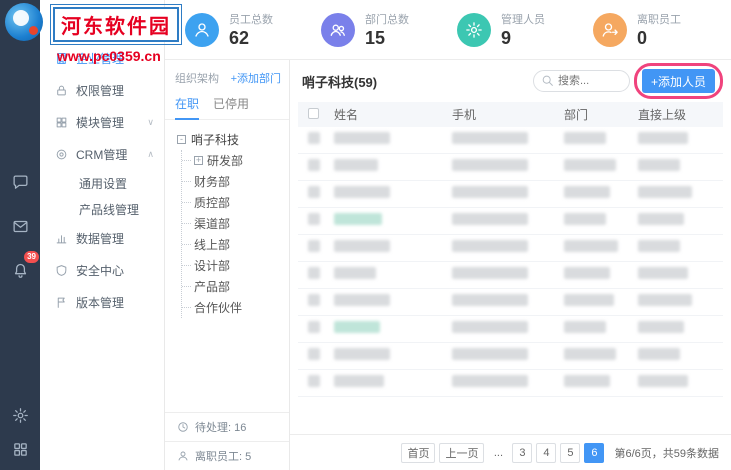  I want to click on menu-item-产品线管理: 产品线管理, so click(102, 209).